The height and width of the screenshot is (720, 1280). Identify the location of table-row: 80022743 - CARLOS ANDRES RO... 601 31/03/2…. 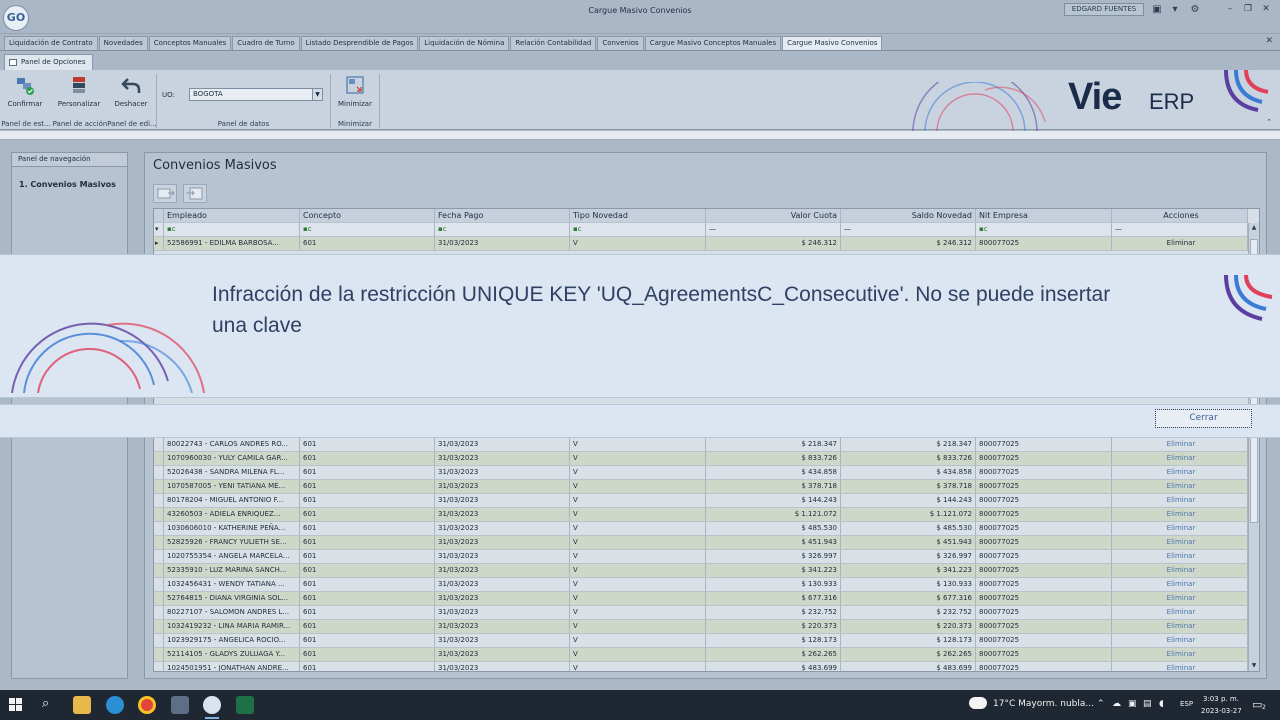
(701, 445).